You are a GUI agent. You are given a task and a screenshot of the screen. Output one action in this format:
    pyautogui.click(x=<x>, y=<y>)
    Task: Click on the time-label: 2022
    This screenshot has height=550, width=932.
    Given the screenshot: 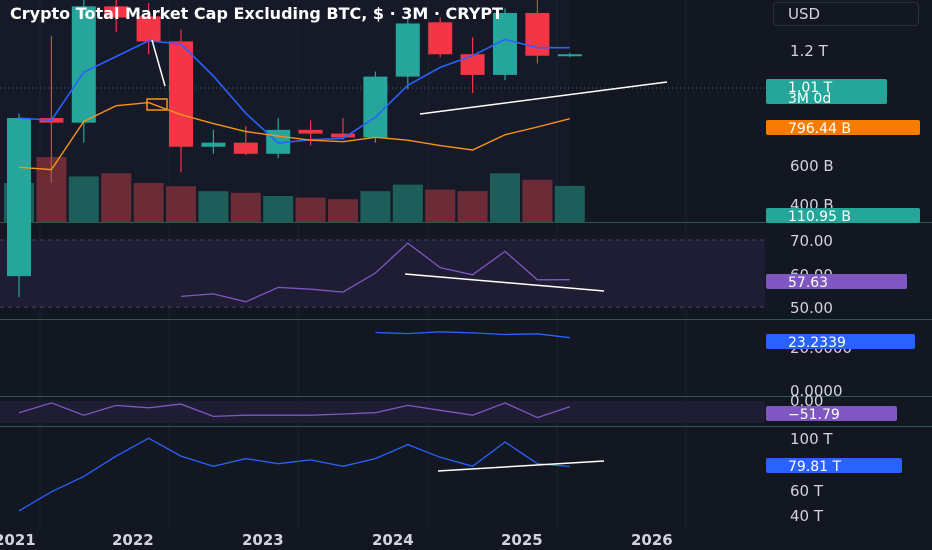 What is the action you would take?
    pyautogui.click(x=133, y=540)
    